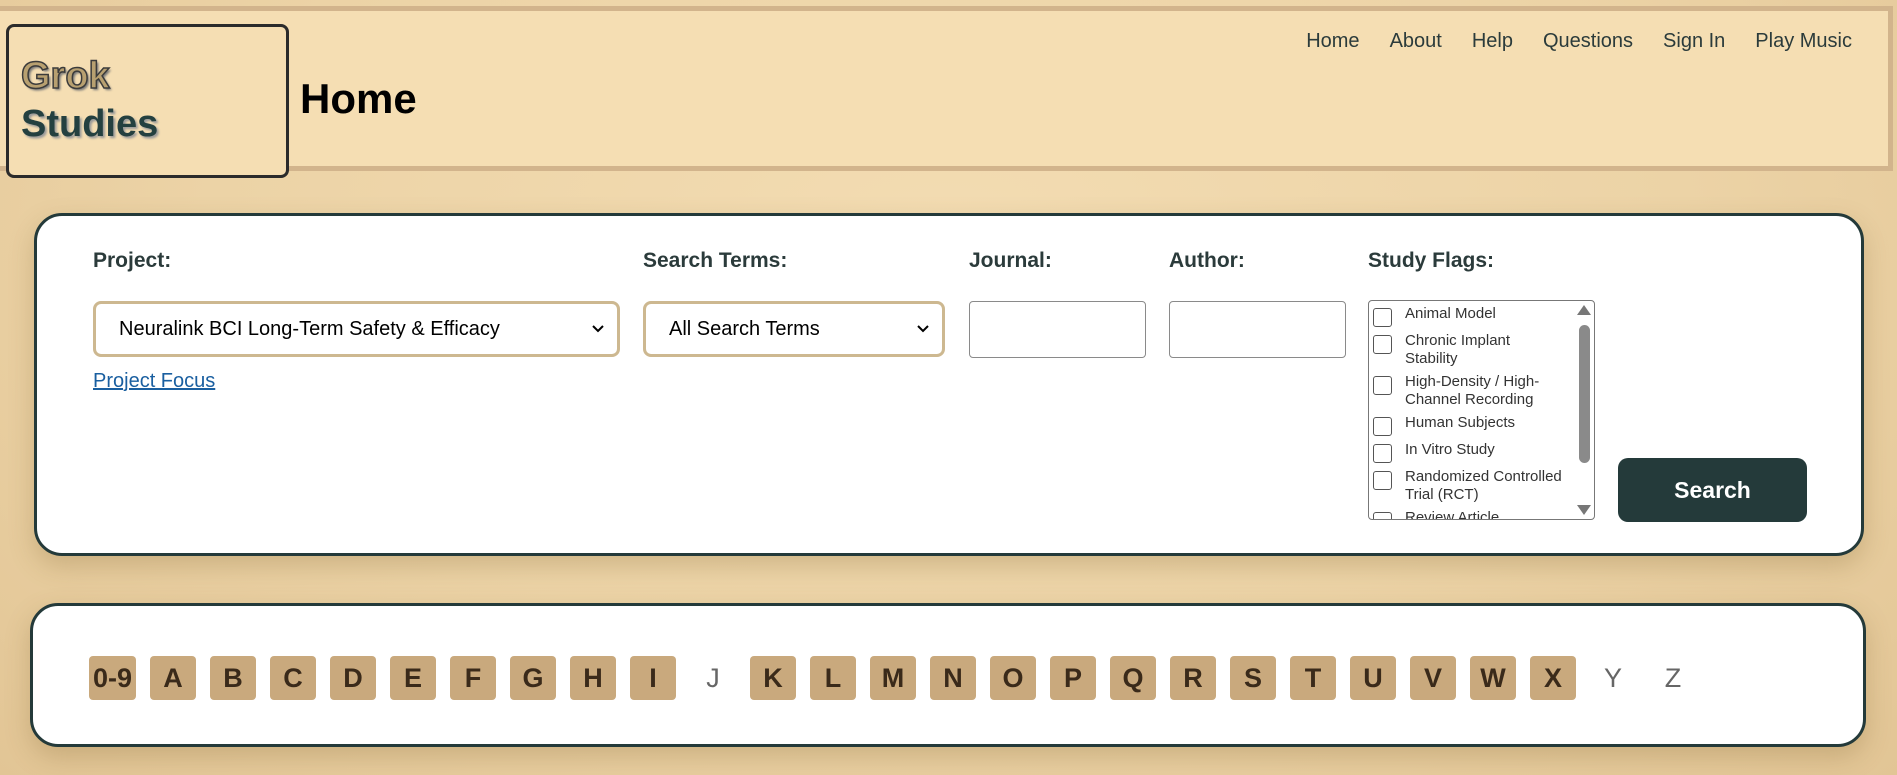 This screenshot has height=775, width=1897. What do you see at coordinates (1584, 394) in the screenshot?
I see `scroll-thumb` at bounding box center [1584, 394].